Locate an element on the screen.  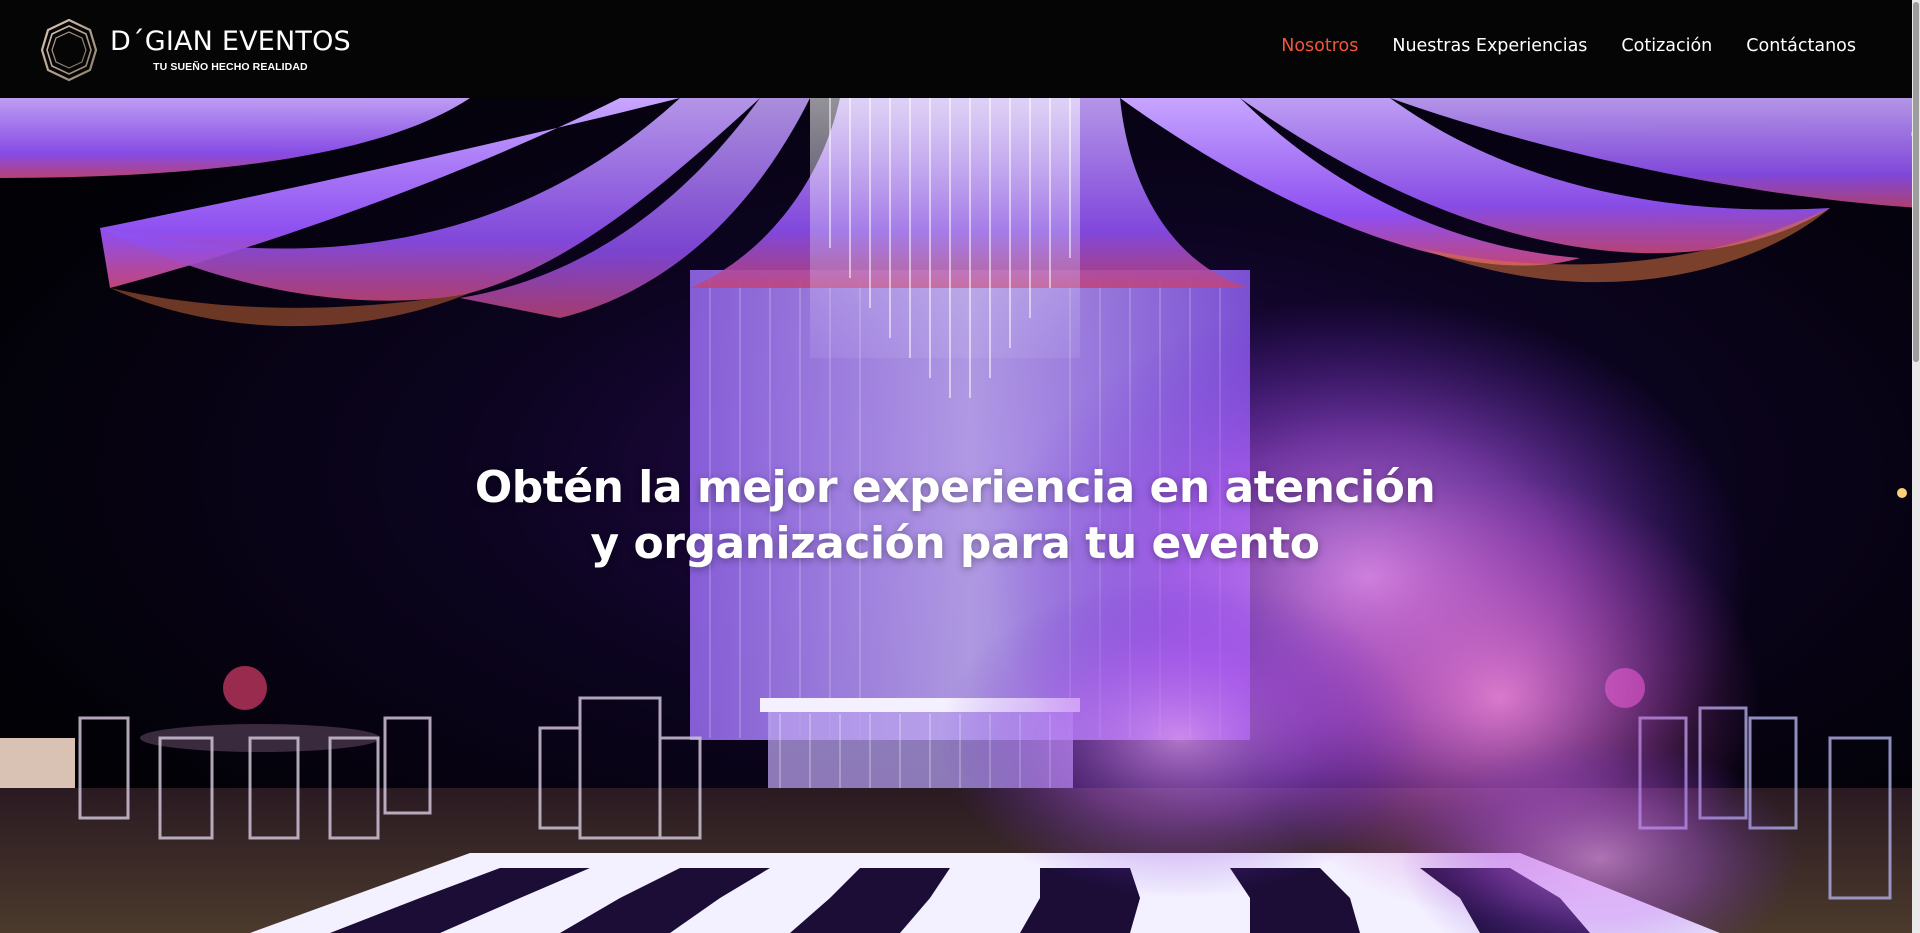
brand-logo-link: D´GIAN EVENTOS TU SUEÑO HECHO REALIDAD is located at coordinates (194, 50).